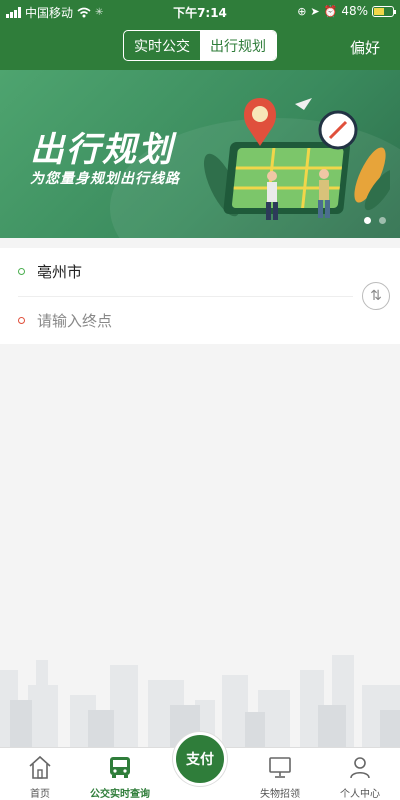  What do you see at coordinates (21, 271) in the screenshot?
I see `start-dot-icon` at bounding box center [21, 271].